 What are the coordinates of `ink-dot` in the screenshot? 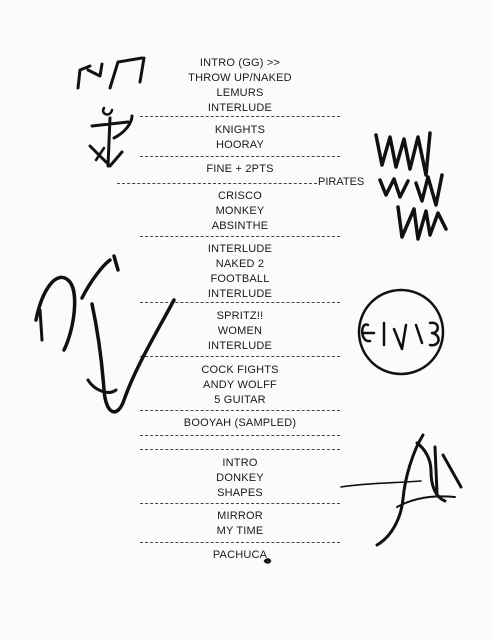 It's located at (267, 561).